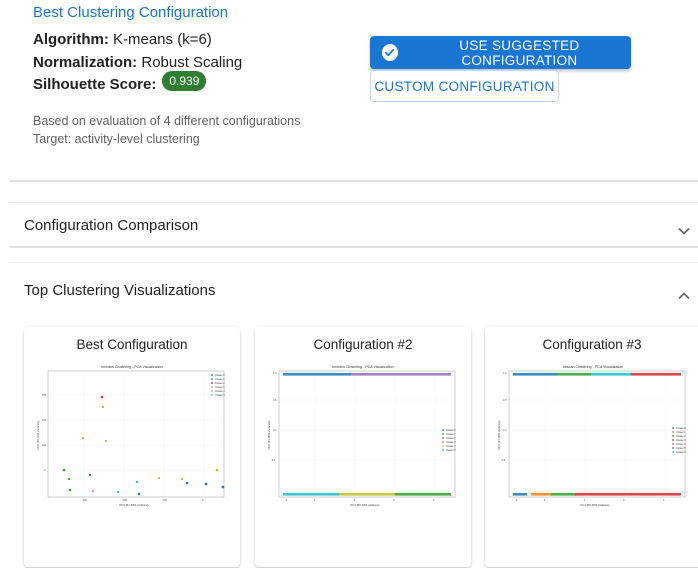 This screenshot has height=568, width=698. What do you see at coordinates (132, 344) in the screenshot?
I see `card-title: Best Configuration` at bounding box center [132, 344].